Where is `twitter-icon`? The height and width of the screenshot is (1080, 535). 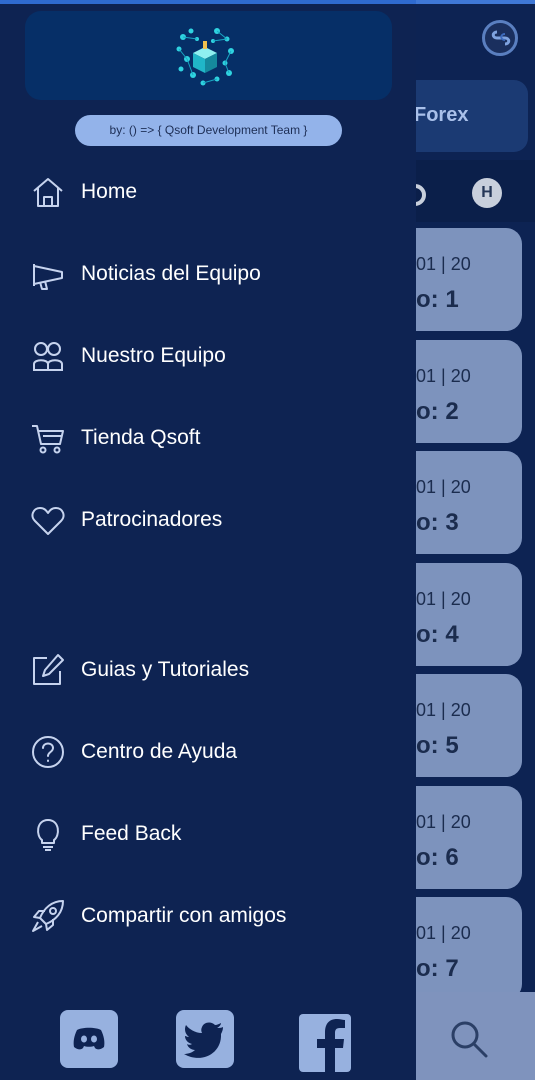 twitter-icon is located at coordinates (203, 1040).